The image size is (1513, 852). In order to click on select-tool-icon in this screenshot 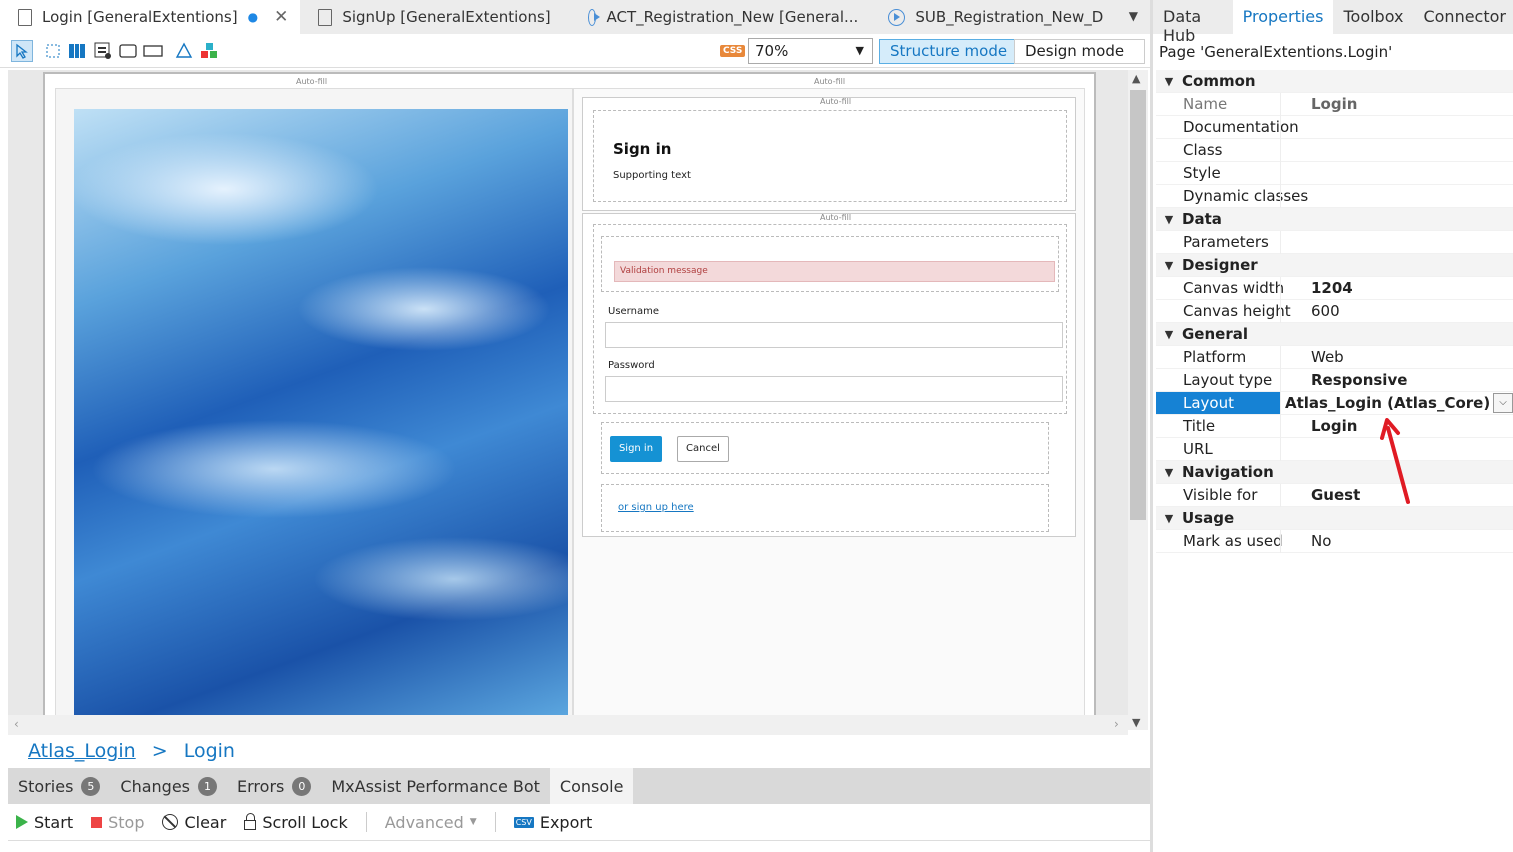, I will do `click(22, 51)`.